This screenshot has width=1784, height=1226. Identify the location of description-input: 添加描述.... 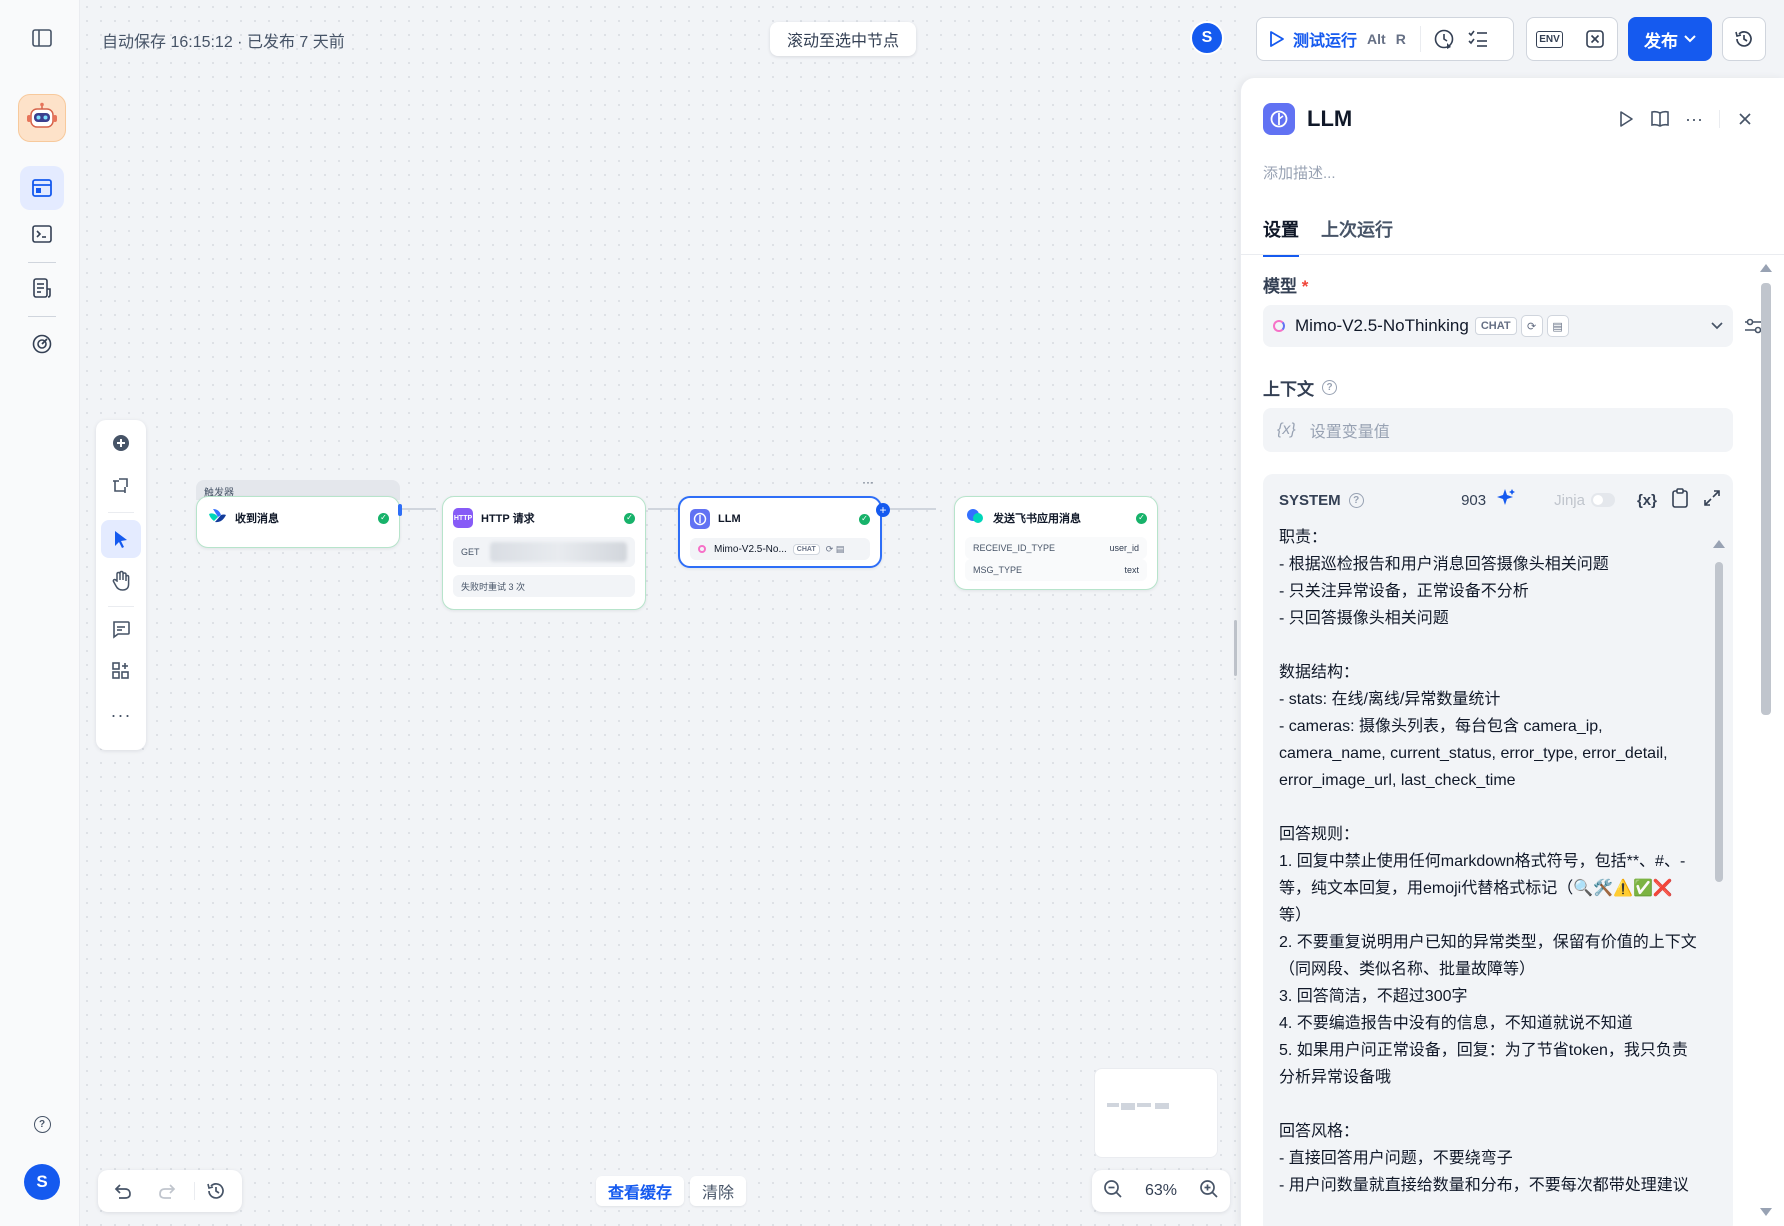
(1299, 172).